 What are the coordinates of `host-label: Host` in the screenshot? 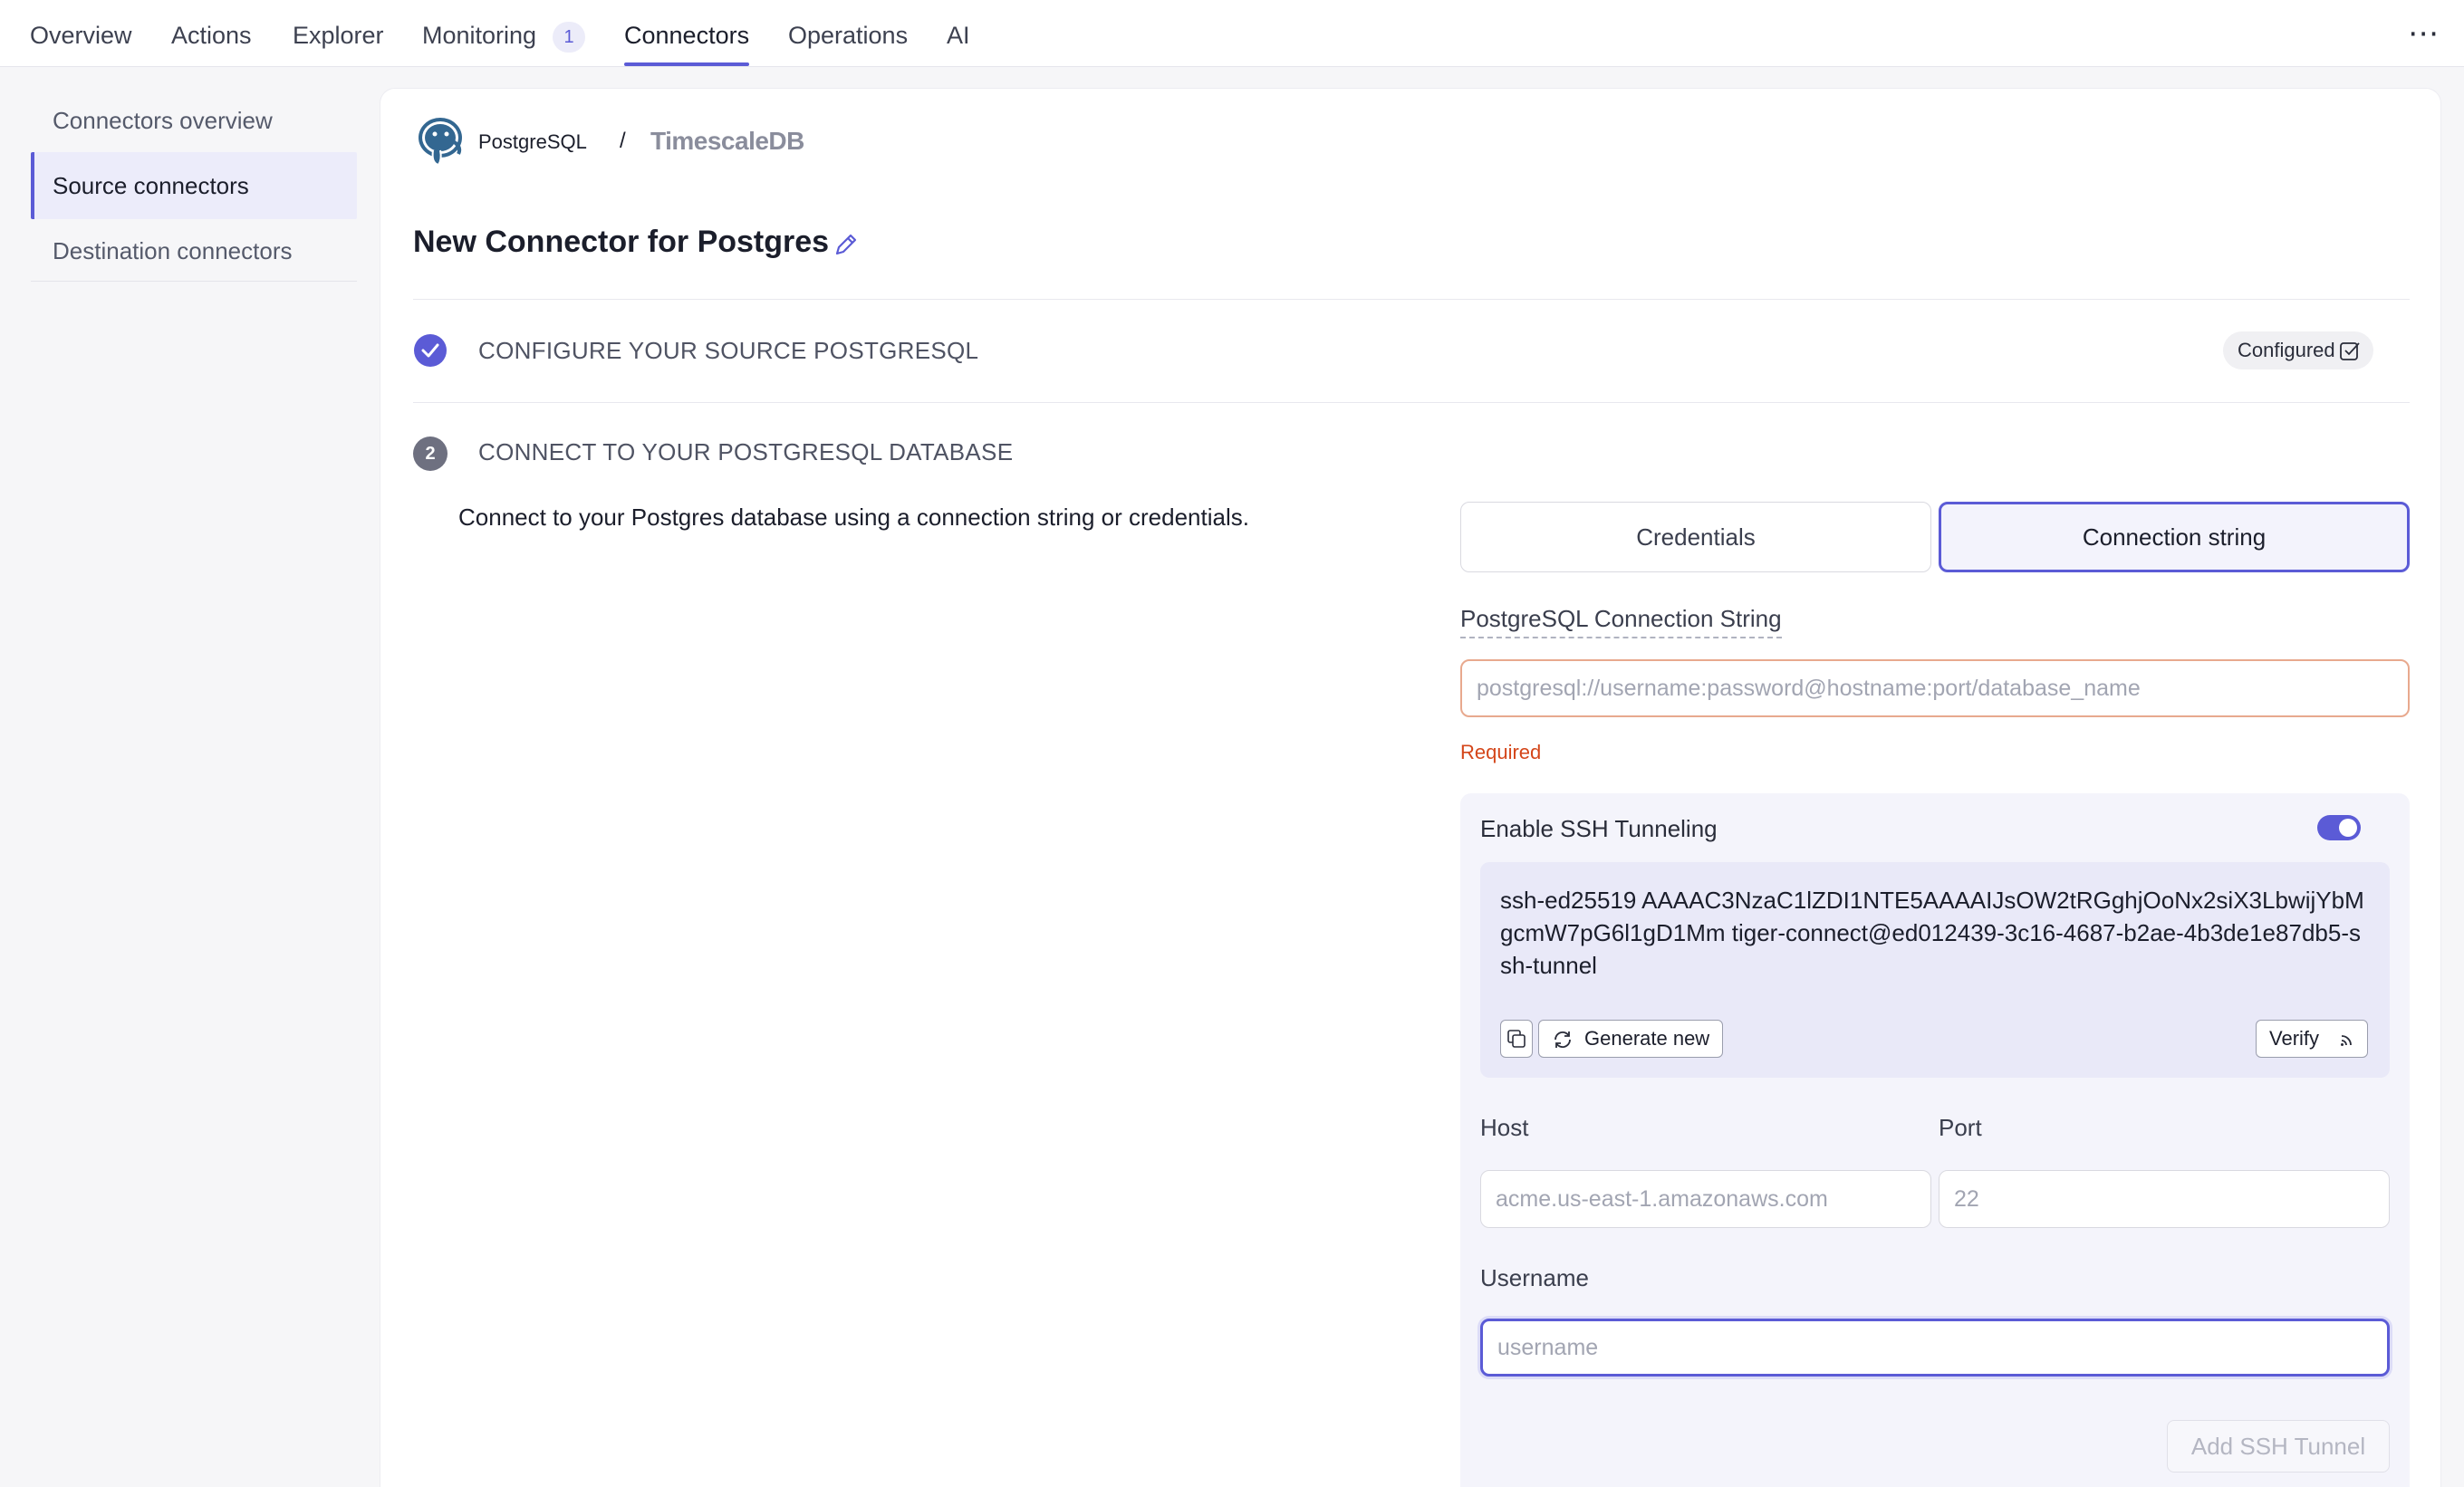 It's located at (1504, 1127).